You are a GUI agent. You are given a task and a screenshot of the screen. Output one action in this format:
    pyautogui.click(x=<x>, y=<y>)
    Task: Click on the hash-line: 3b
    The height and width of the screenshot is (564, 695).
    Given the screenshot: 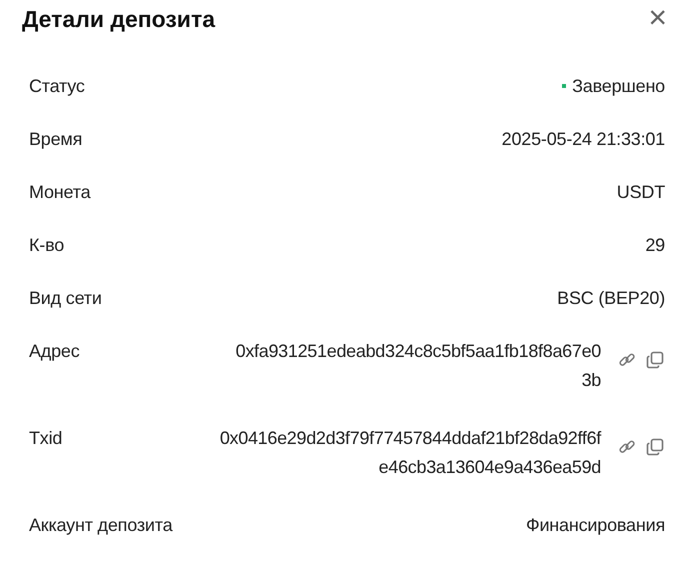 What is the action you would take?
    pyautogui.click(x=591, y=380)
    